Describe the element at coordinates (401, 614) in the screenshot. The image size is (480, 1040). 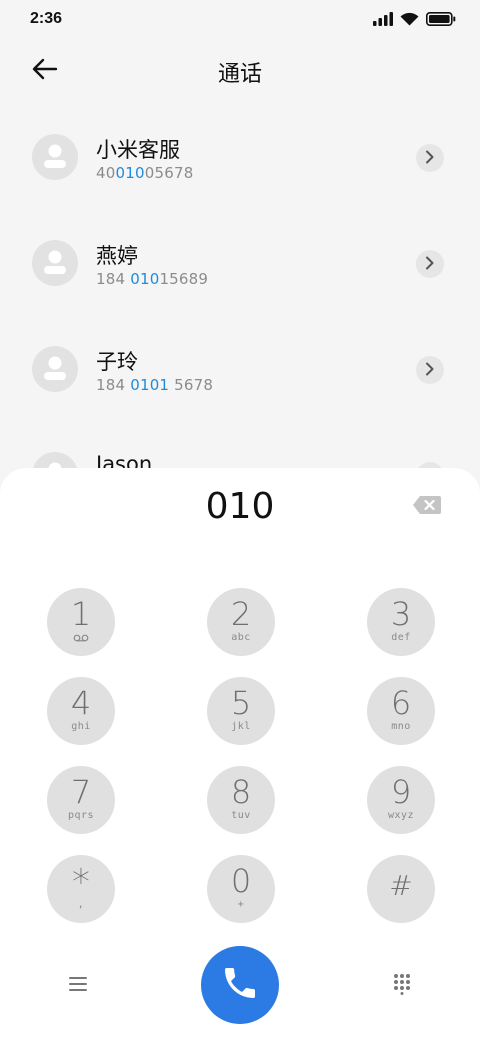
I see `key-digit: 3` at that location.